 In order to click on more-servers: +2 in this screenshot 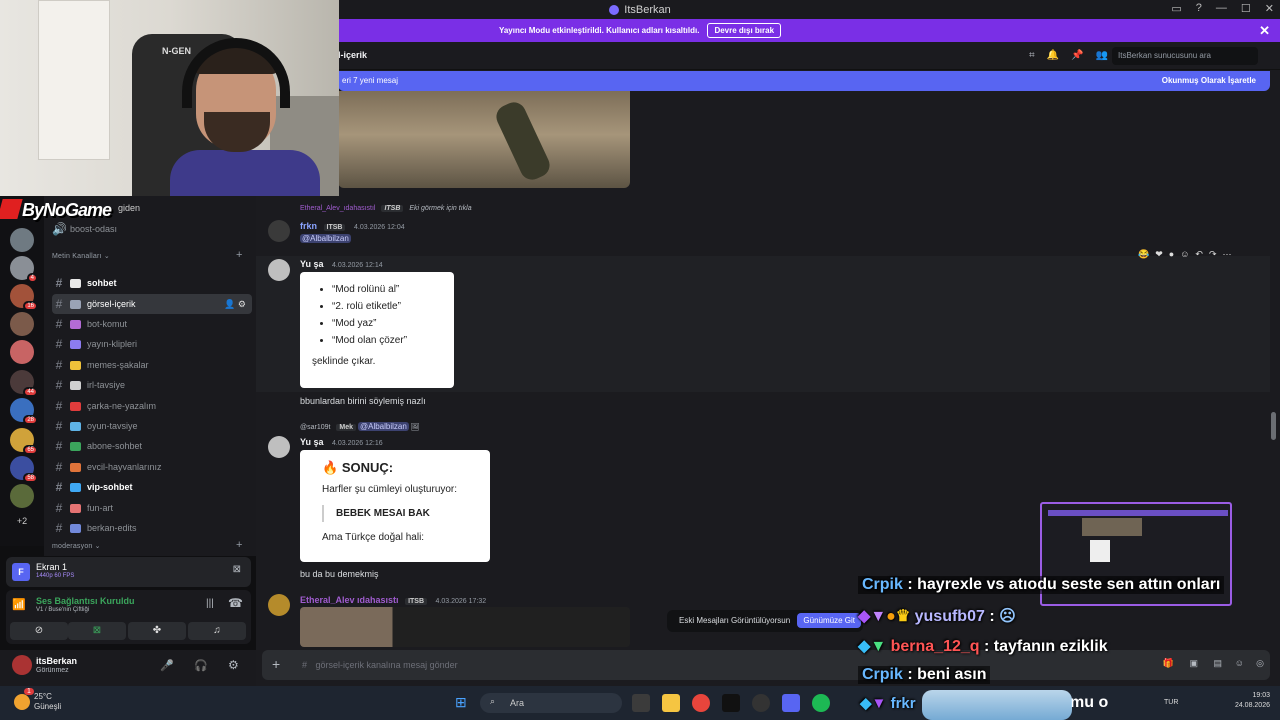, I will do `click(22, 525)`.